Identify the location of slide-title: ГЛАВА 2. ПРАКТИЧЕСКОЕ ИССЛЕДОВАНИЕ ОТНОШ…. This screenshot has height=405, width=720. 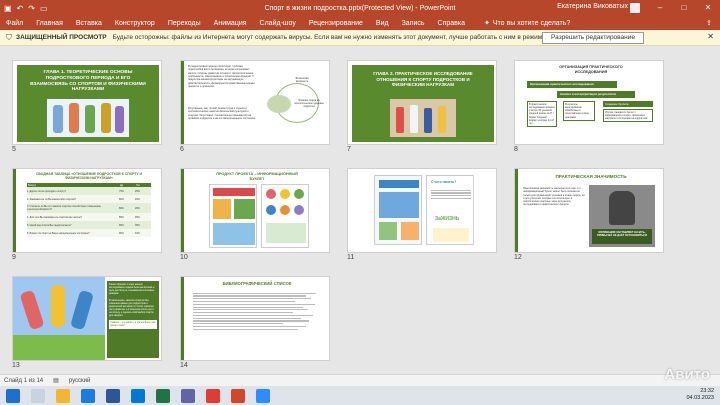
(423, 79).